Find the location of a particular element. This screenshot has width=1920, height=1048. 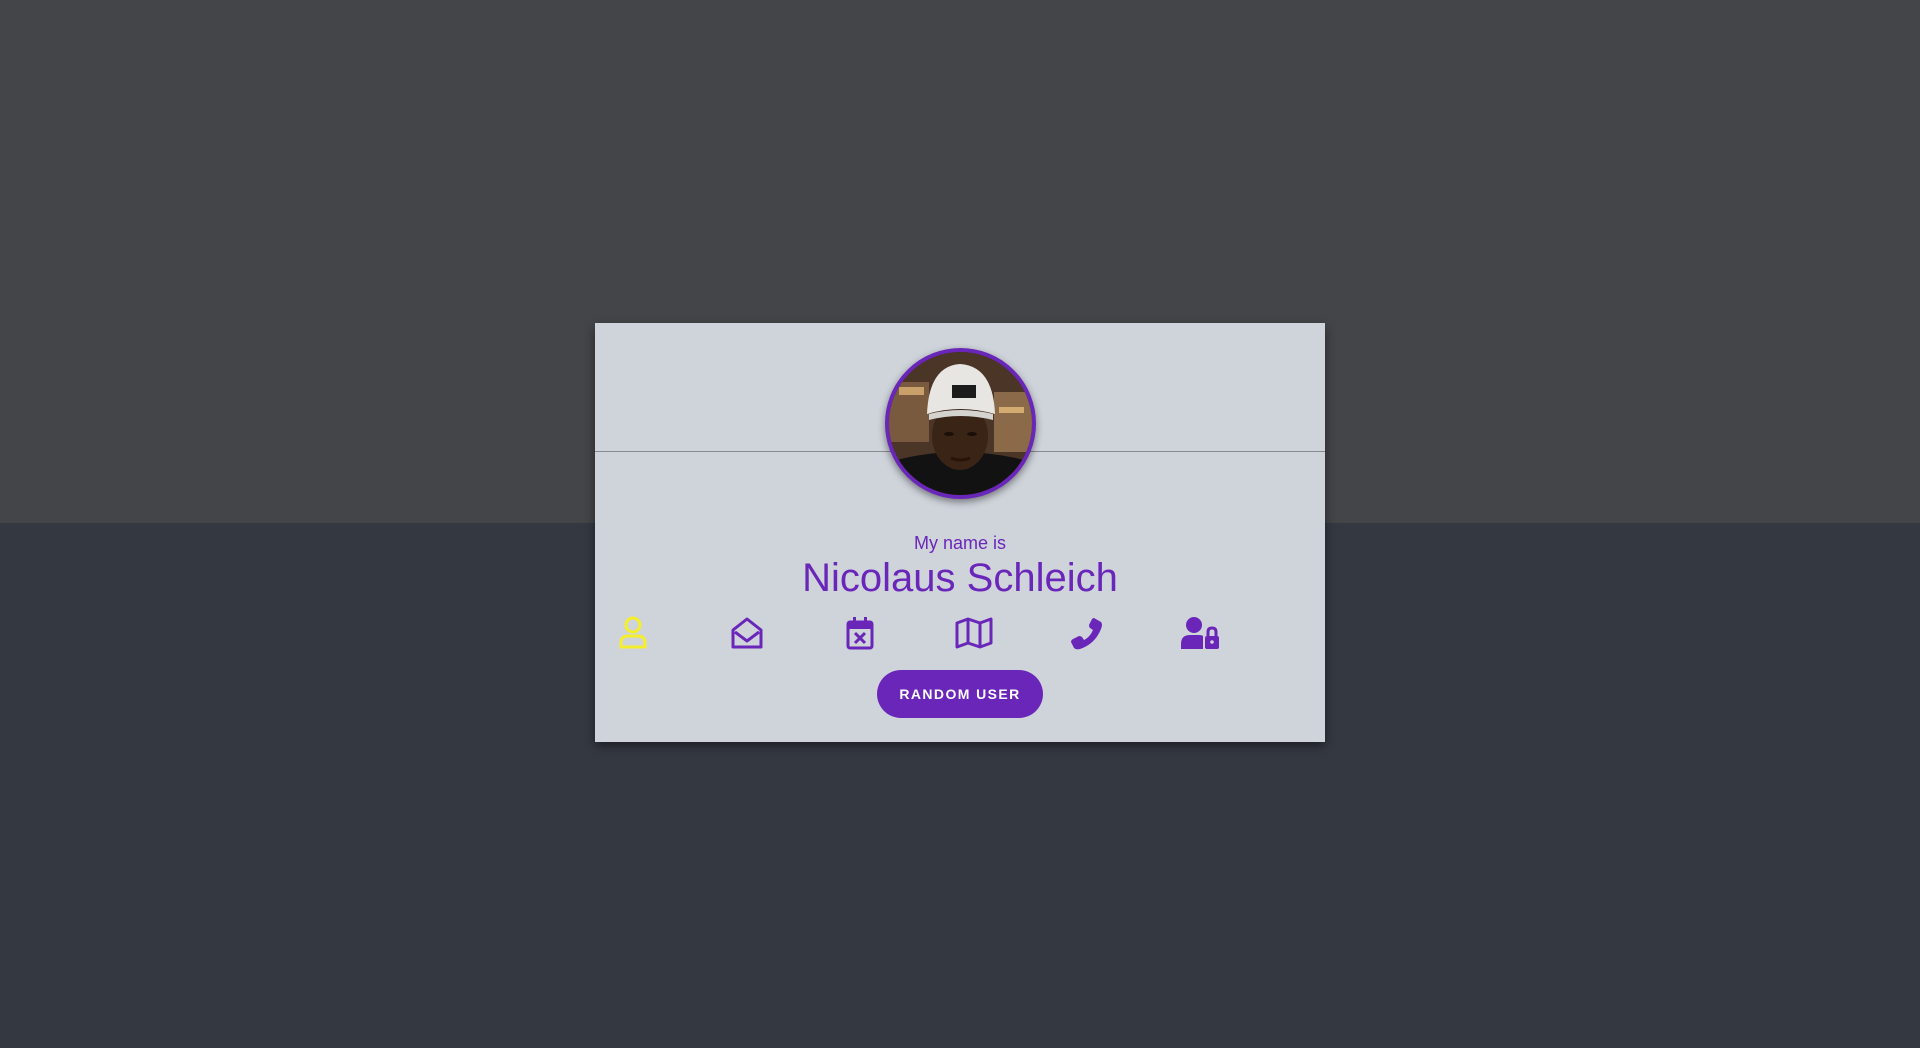

info-label: My name is is located at coordinates (960, 543).